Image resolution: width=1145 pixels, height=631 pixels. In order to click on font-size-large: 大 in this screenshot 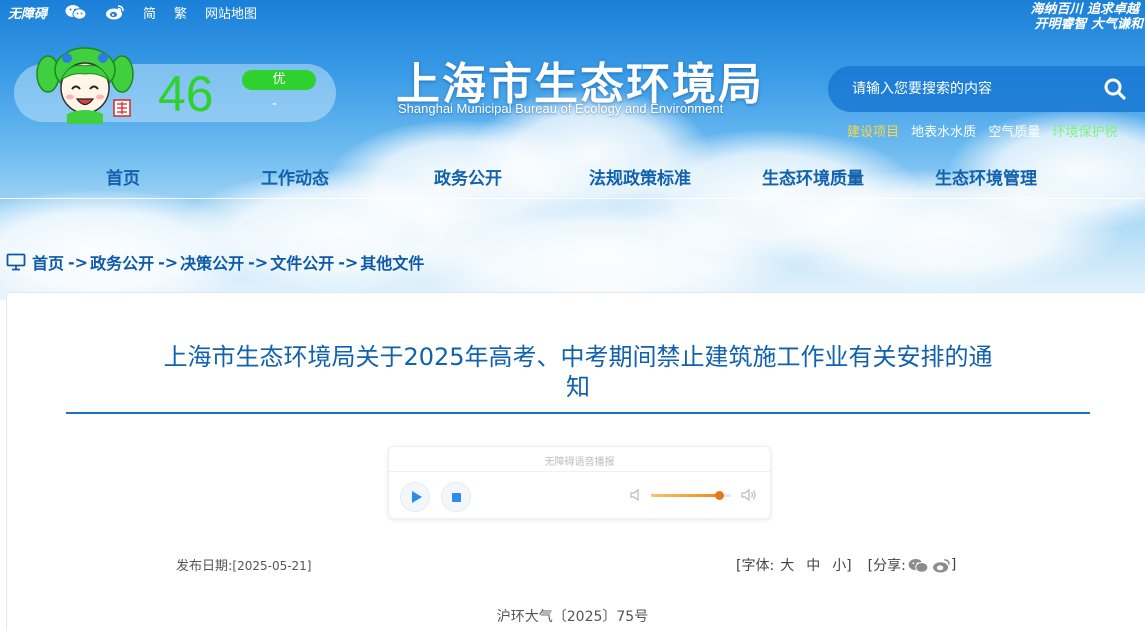, I will do `click(787, 565)`.